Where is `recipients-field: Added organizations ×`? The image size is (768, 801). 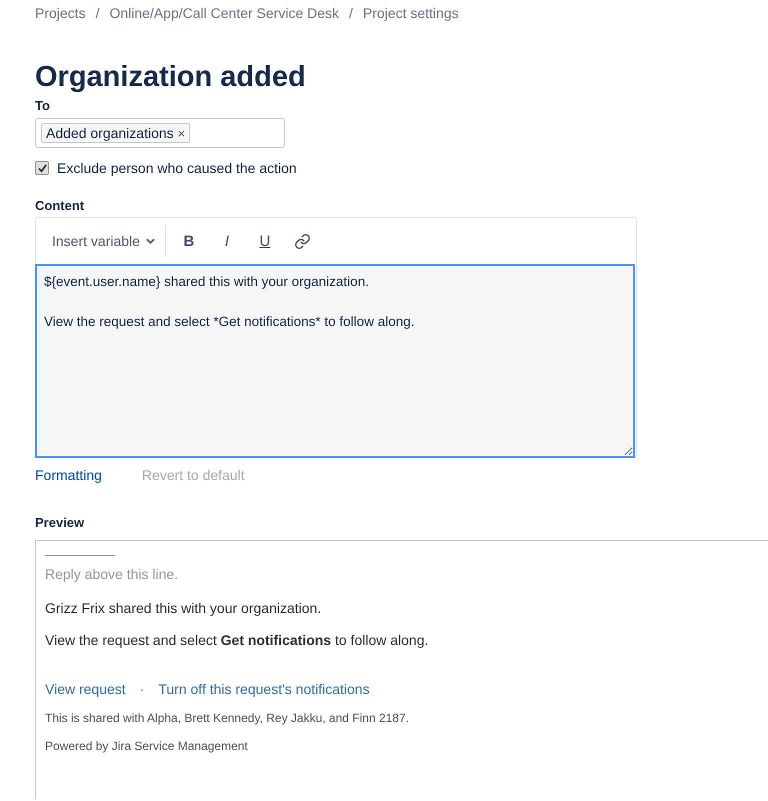 recipients-field: Added organizations × is located at coordinates (160, 133).